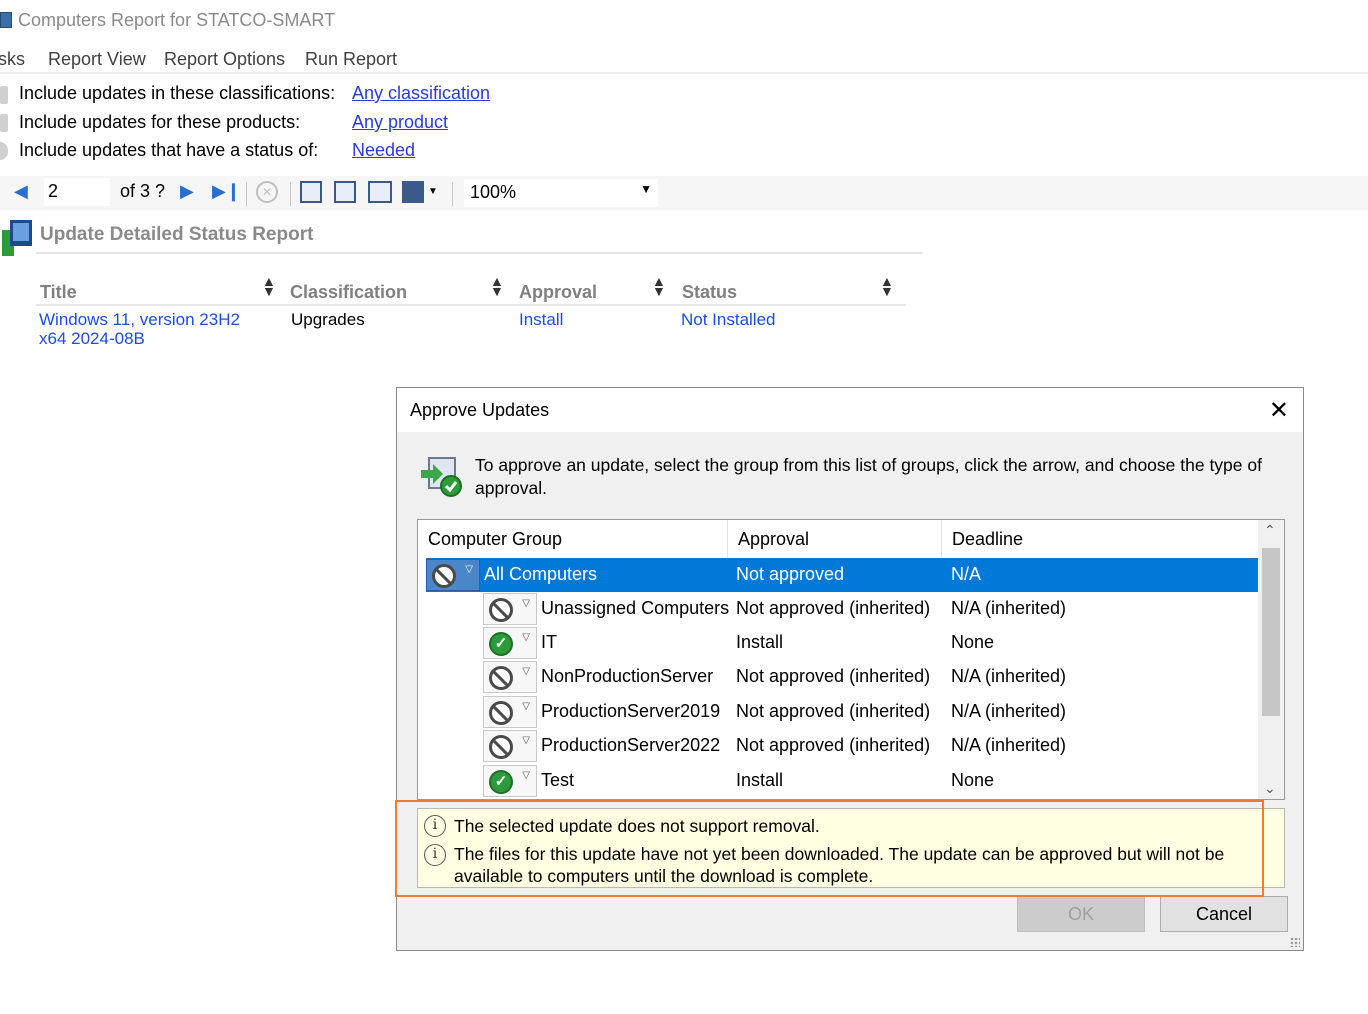 The image size is (1368, 1014). Describe the element at coordinates (348, 292) in the screenshot. I see `column-classification-header: Classification` at that location.